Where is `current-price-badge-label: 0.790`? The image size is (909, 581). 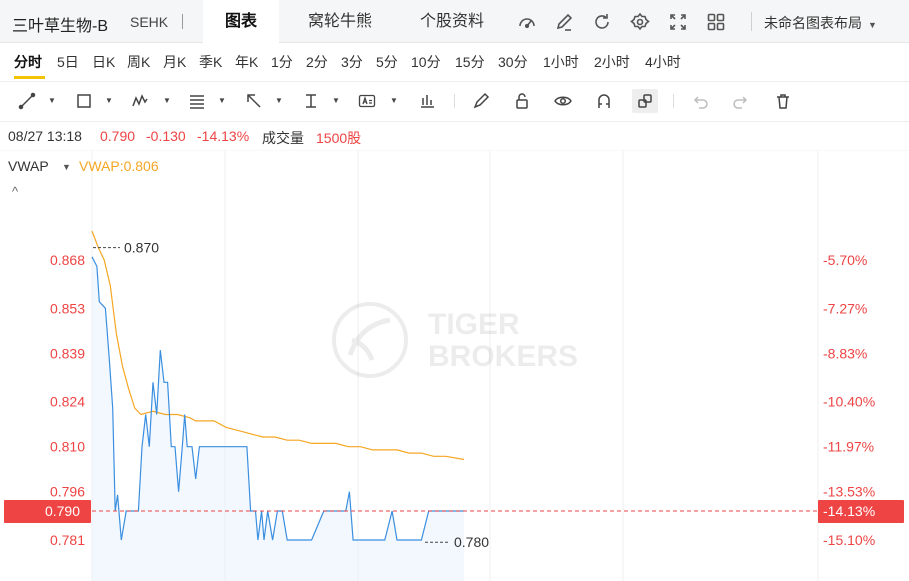 current-price-badge-label: 0.790 is located at coordinates (62, 511).